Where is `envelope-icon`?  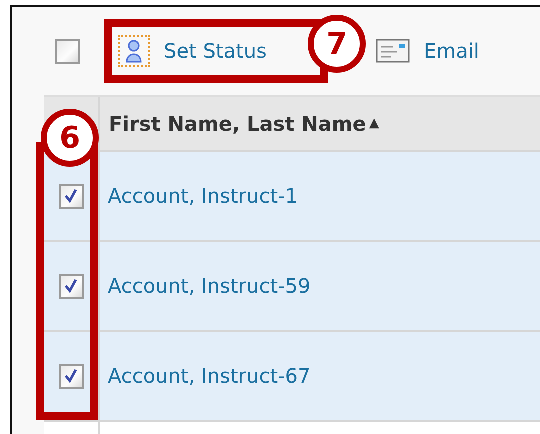 envelope-icon is located at coordinates (393, 51).